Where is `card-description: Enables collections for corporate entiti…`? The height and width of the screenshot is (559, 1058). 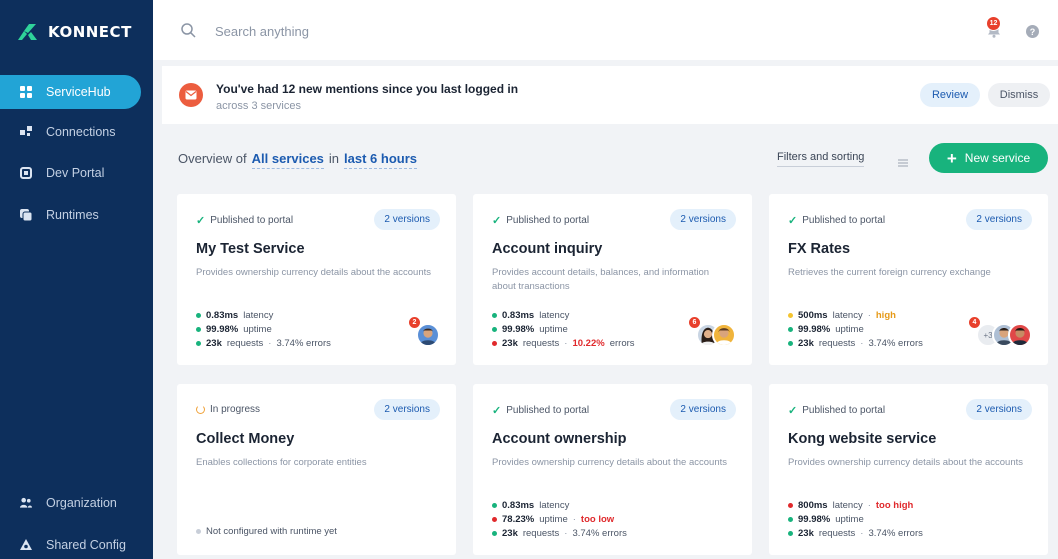
card-description: Enables collections for corporate entiti… is located at coordinates (281, 462).